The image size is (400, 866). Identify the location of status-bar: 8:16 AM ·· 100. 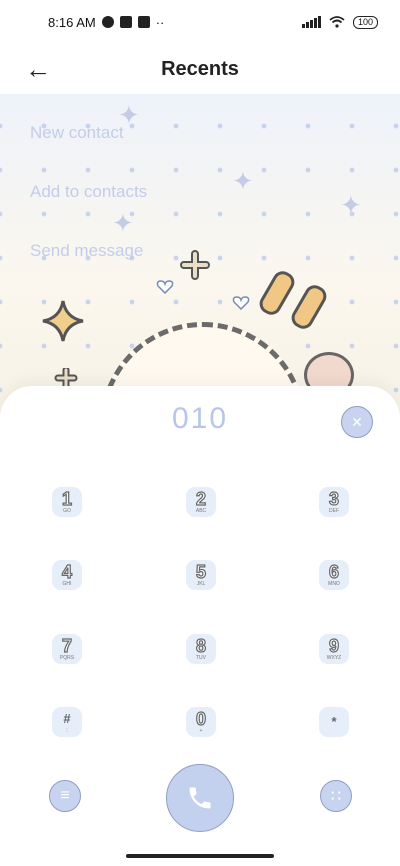
(200, 22).